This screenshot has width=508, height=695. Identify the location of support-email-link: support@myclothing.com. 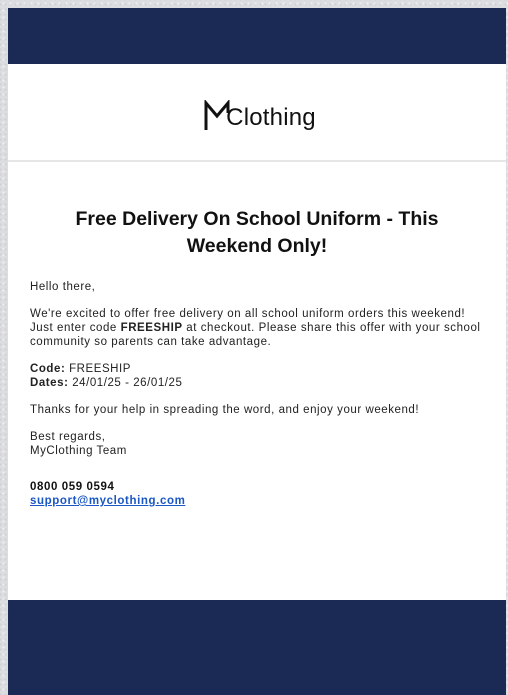
(107, 501).